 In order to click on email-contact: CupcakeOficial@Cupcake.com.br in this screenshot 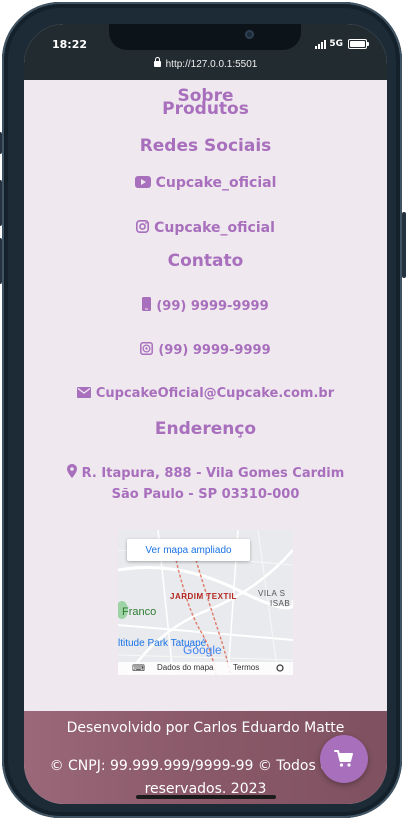, I will do `click(205, 393)`.